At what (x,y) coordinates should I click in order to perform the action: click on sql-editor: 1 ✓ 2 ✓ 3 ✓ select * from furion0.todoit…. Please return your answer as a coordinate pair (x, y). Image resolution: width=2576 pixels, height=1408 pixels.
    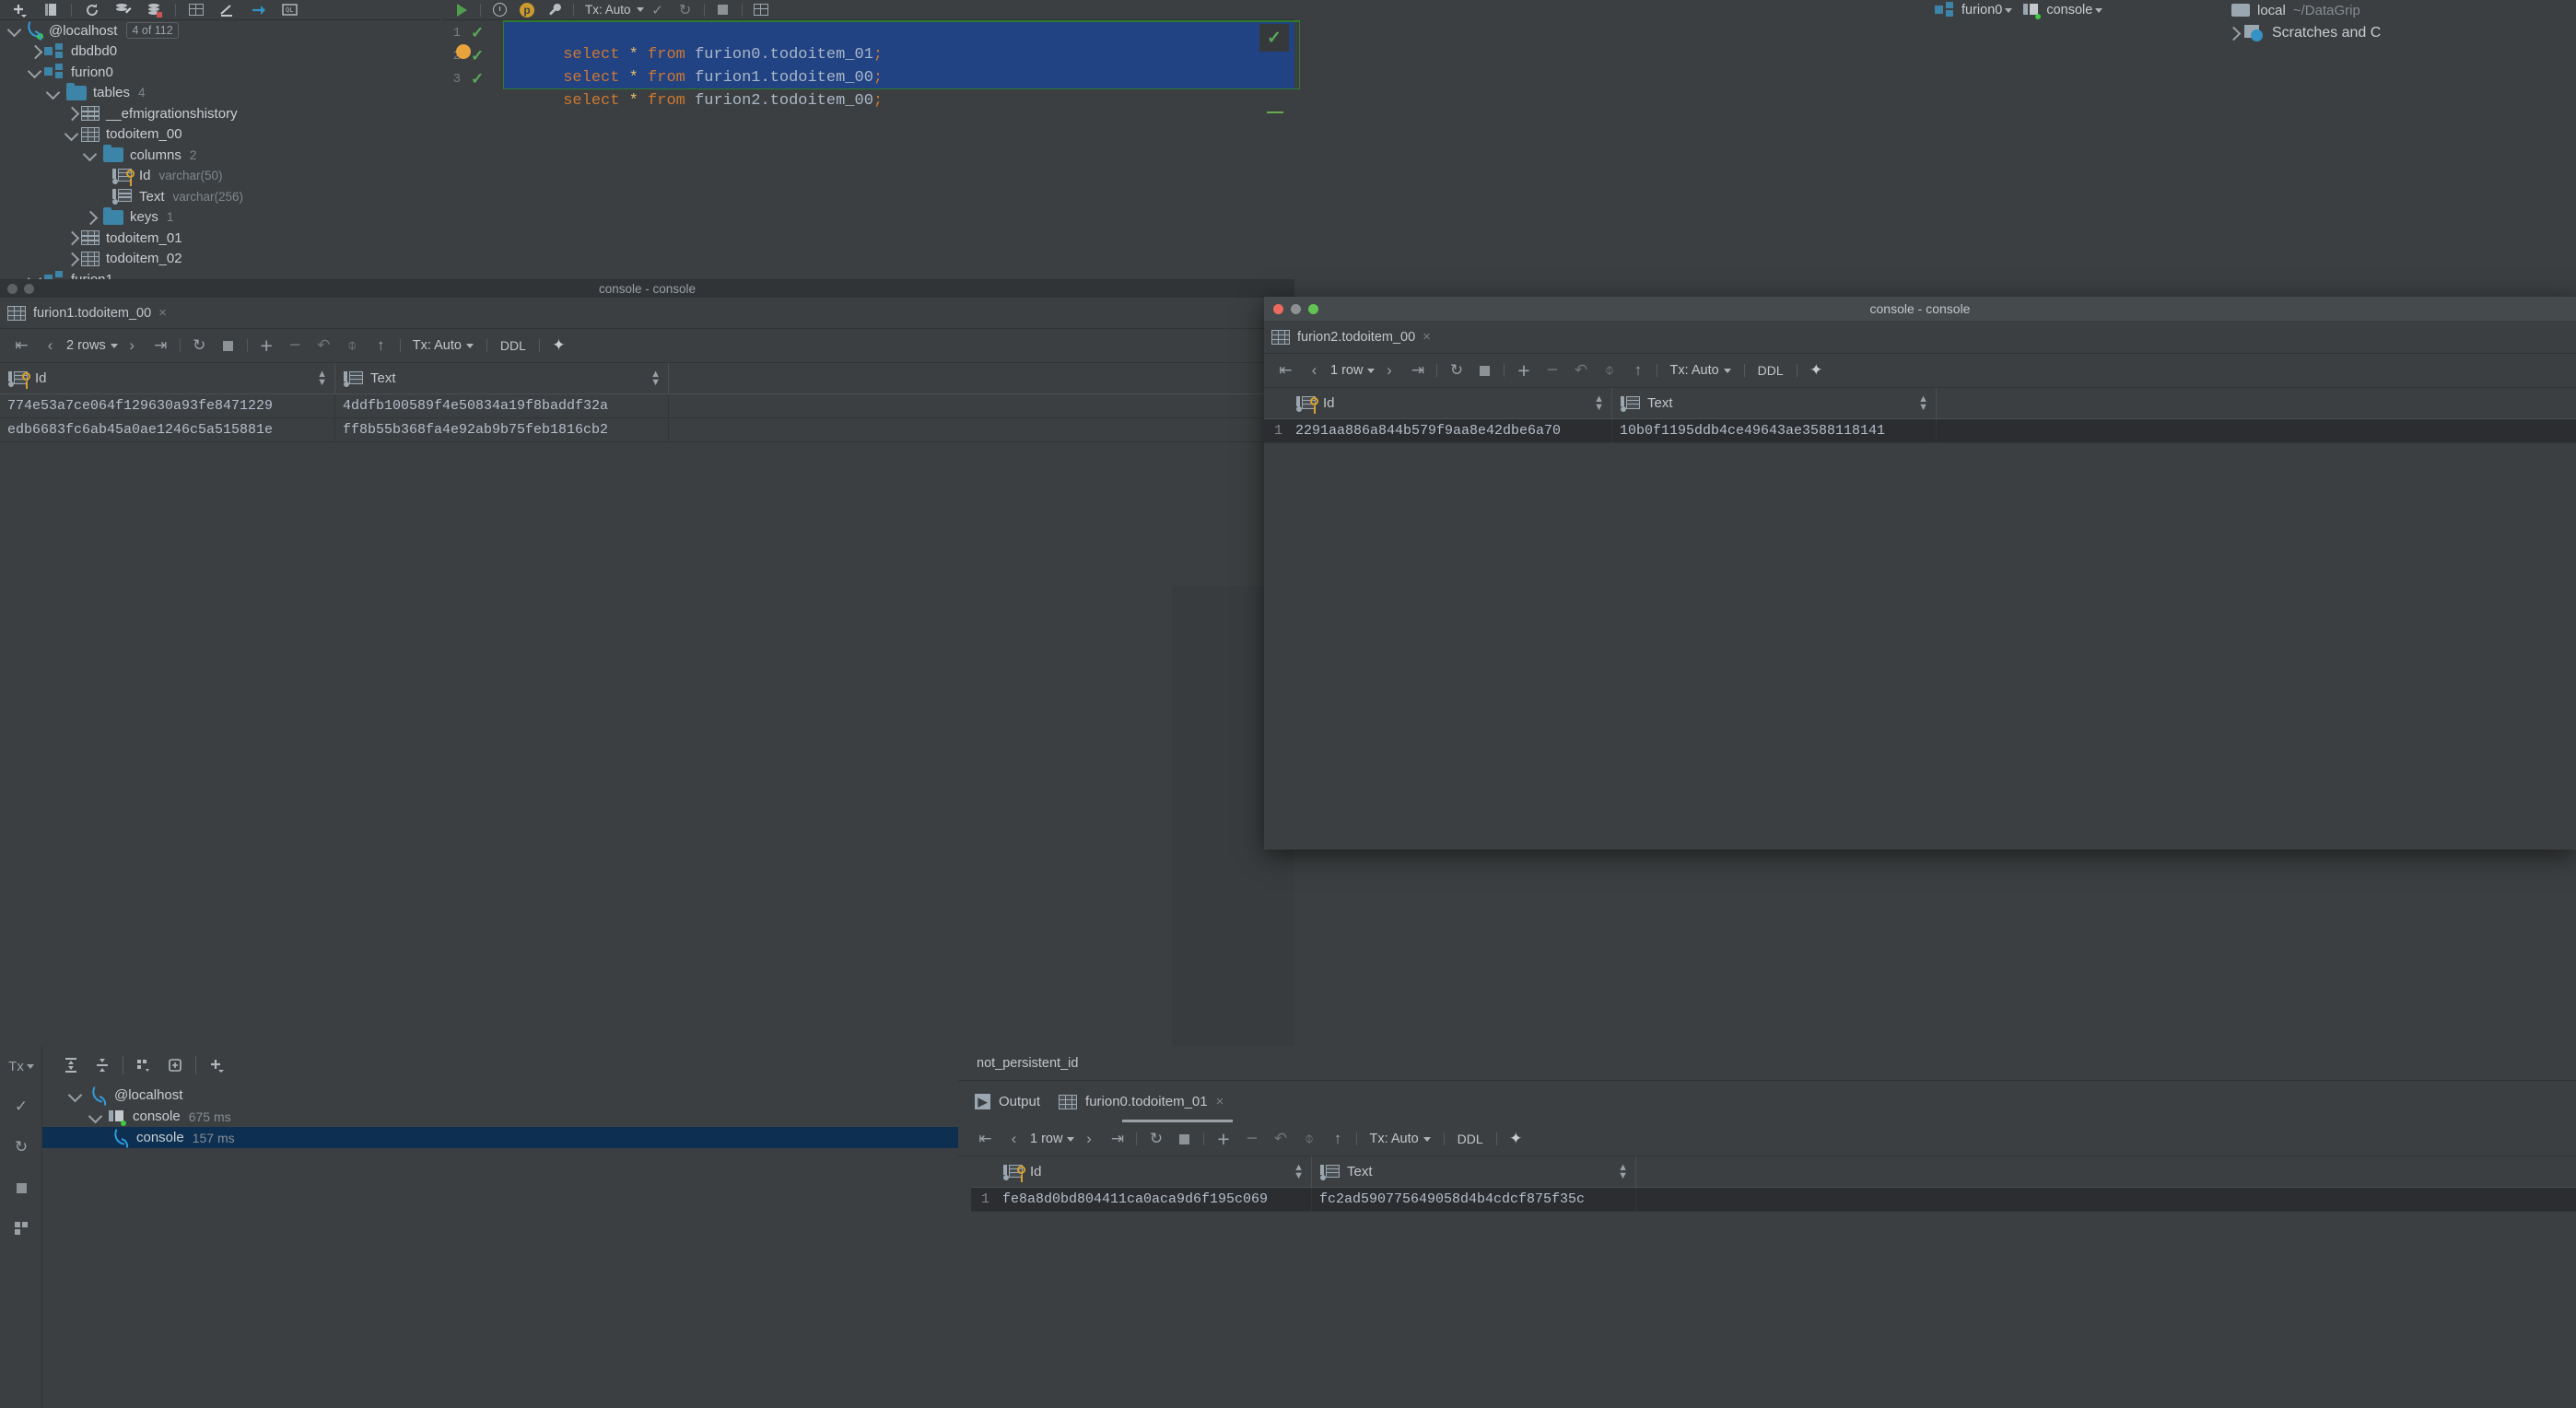
    Looking at the image, I should click on (871, 149).